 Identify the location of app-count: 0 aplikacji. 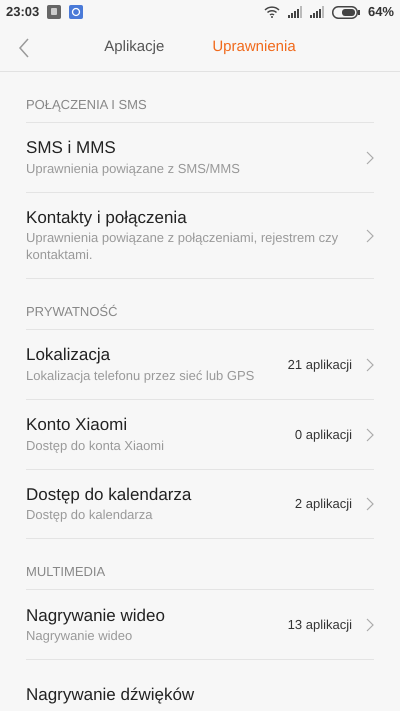
(323, 435).